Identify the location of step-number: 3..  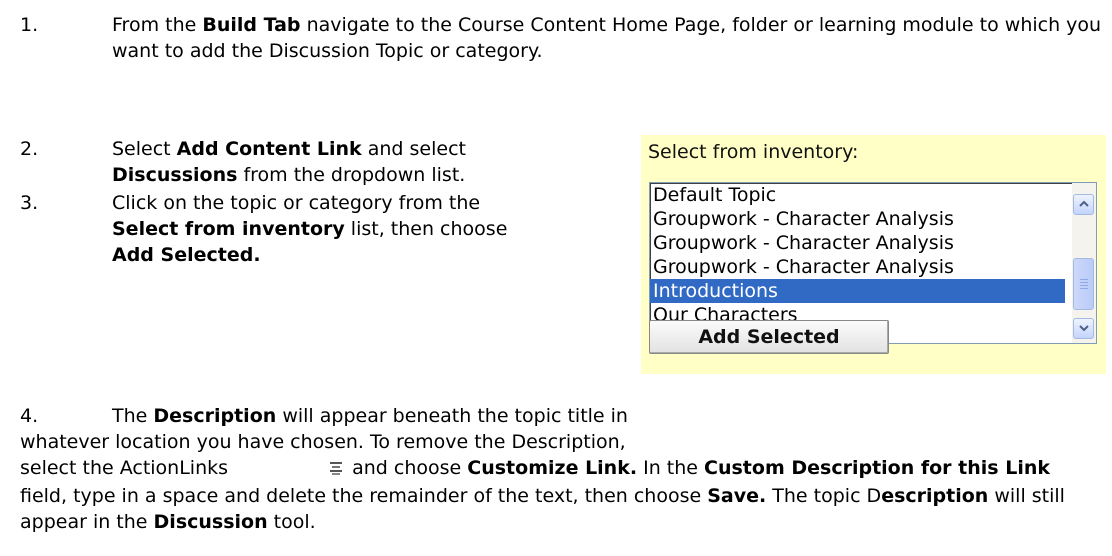
(29, 203).